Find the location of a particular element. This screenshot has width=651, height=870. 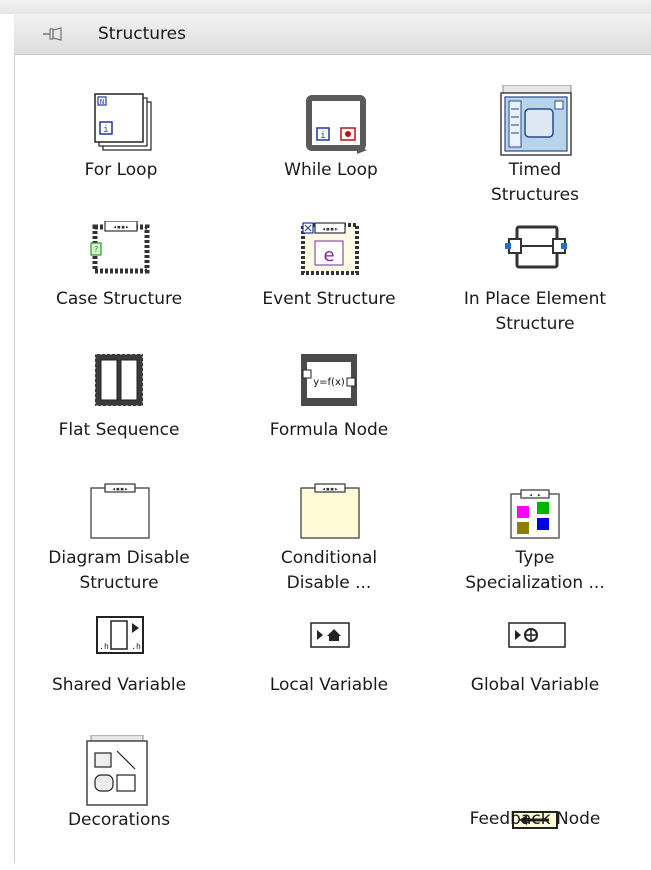

shared-variable-icon: .h .h is located at coordinates (121, 636).